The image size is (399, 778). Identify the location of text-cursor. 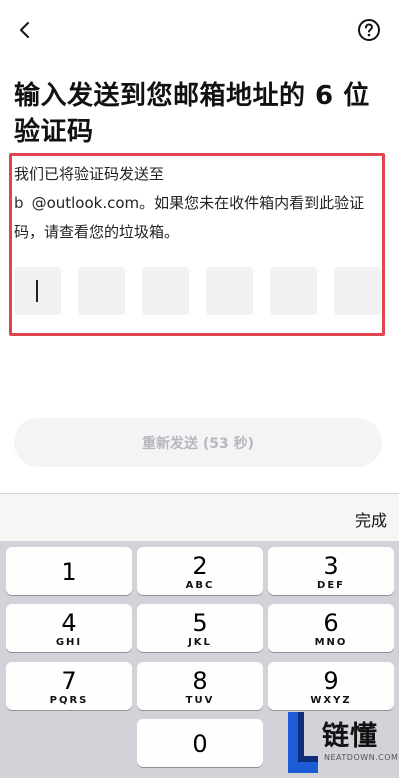
(37, 291).